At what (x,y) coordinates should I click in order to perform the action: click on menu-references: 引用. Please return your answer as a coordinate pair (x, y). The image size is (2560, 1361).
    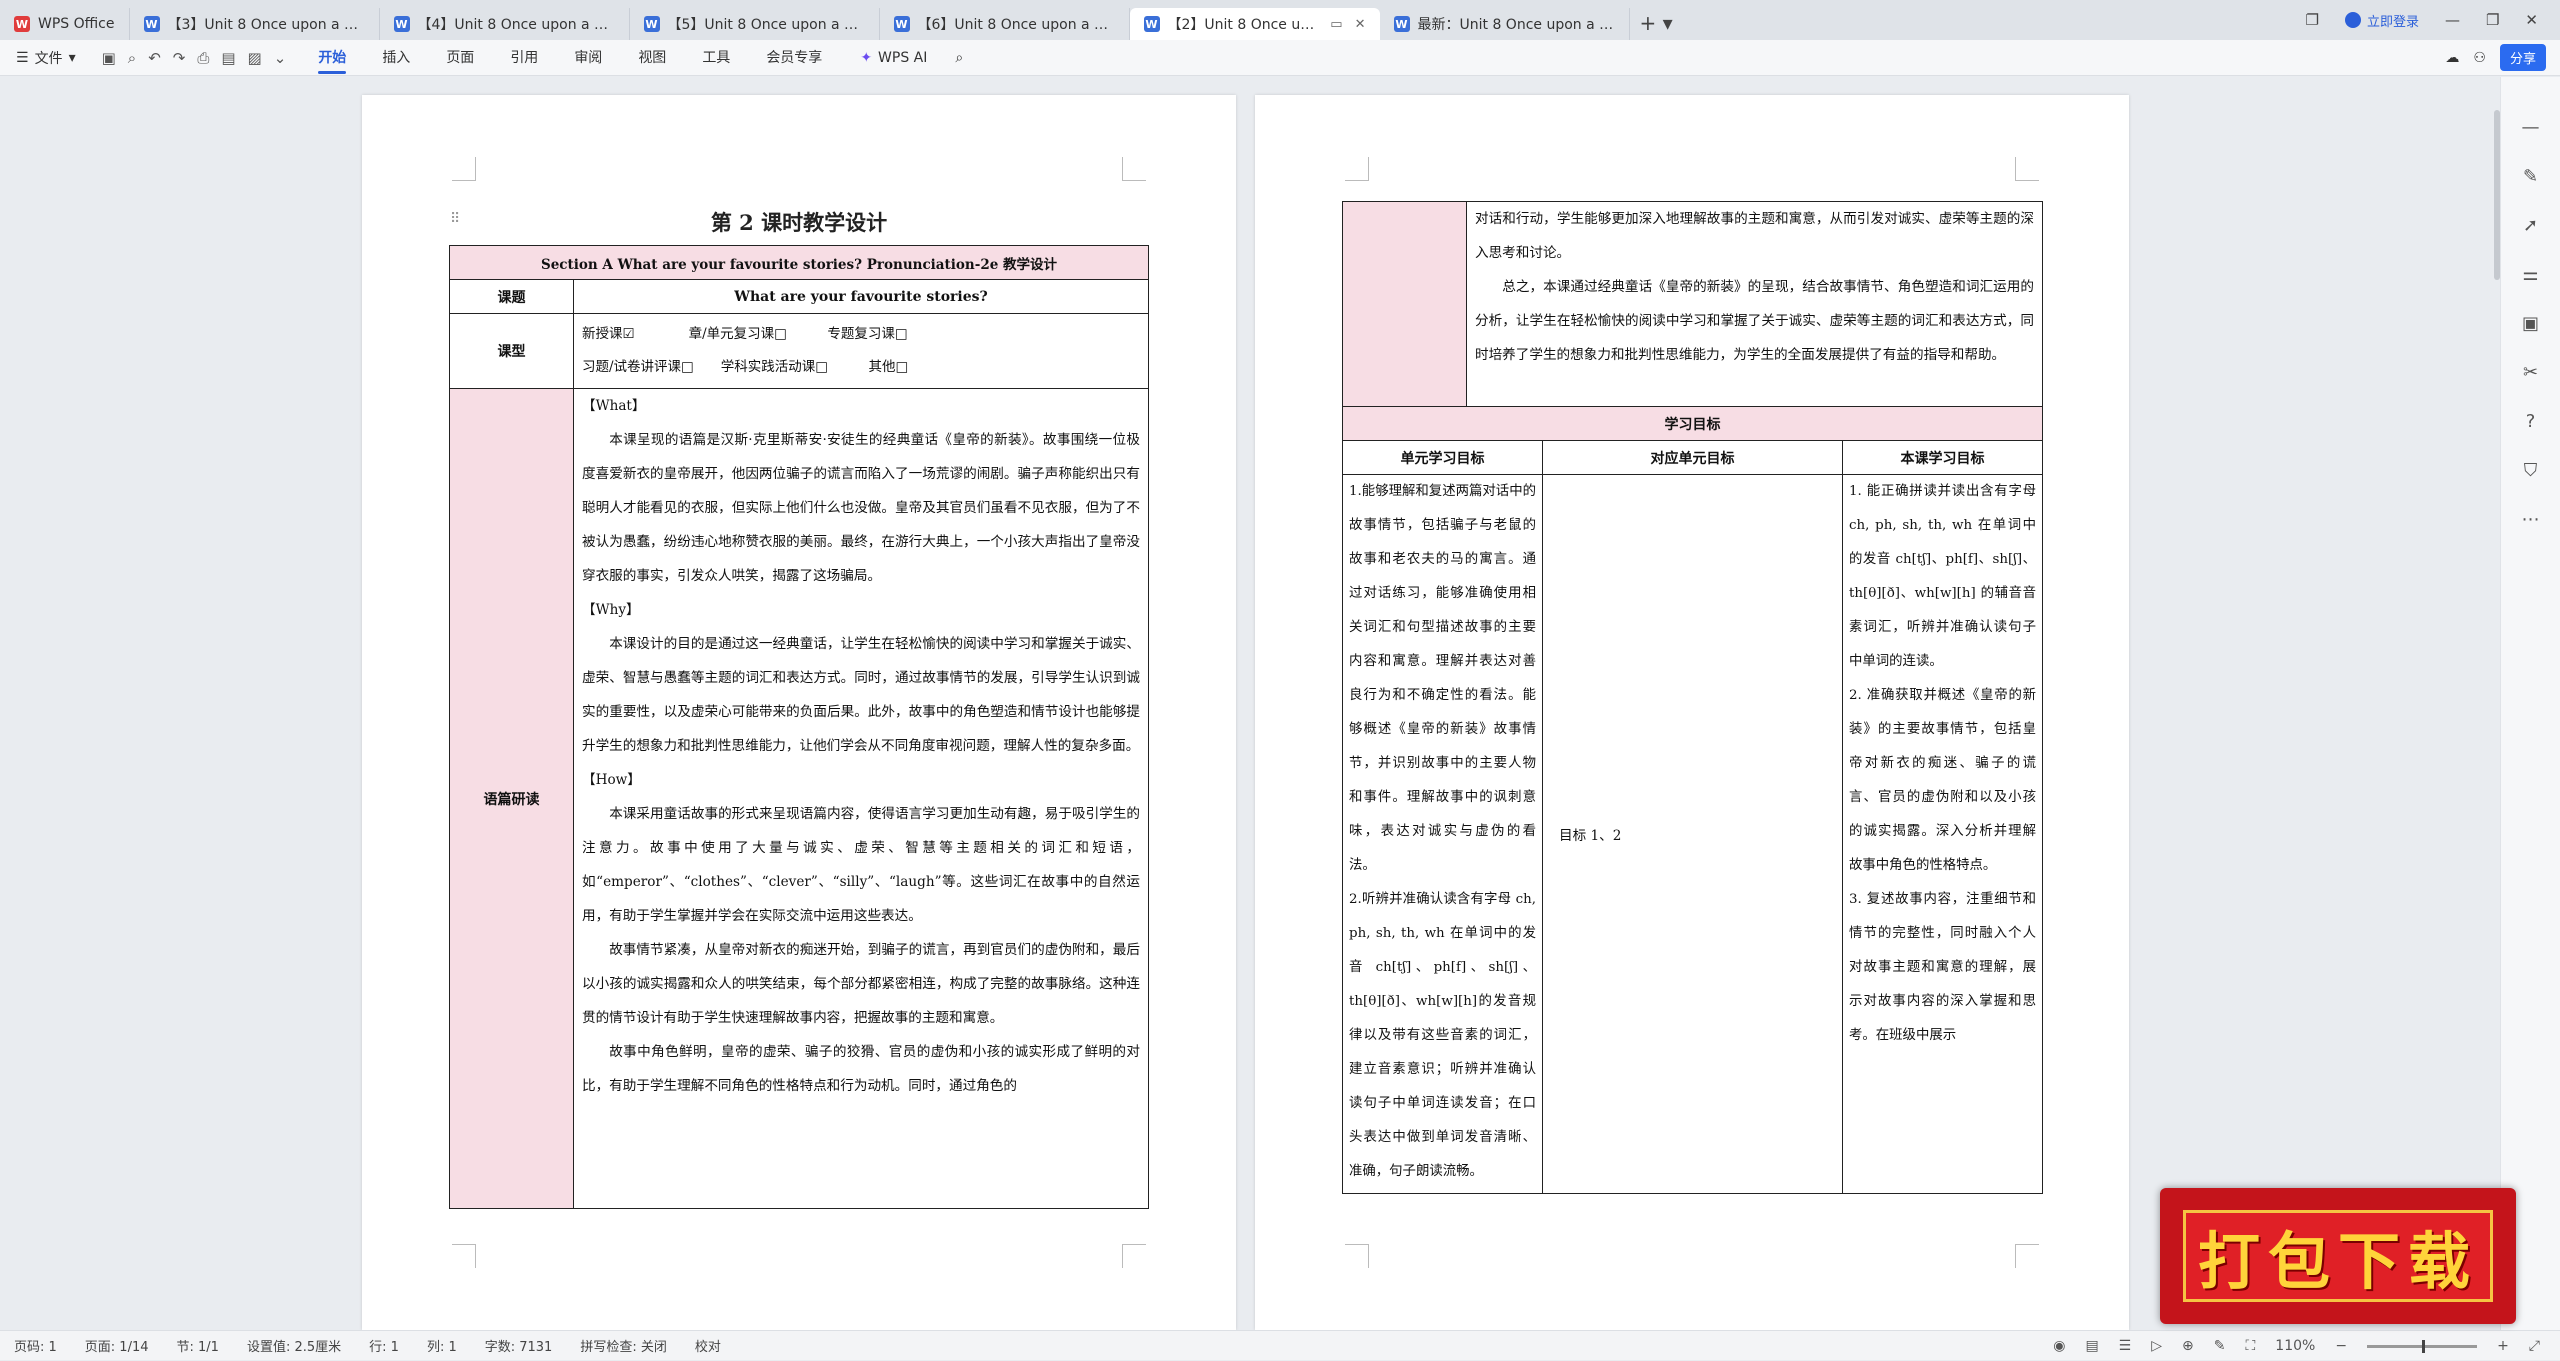
    Looking at the image, I should click on (524, 58).